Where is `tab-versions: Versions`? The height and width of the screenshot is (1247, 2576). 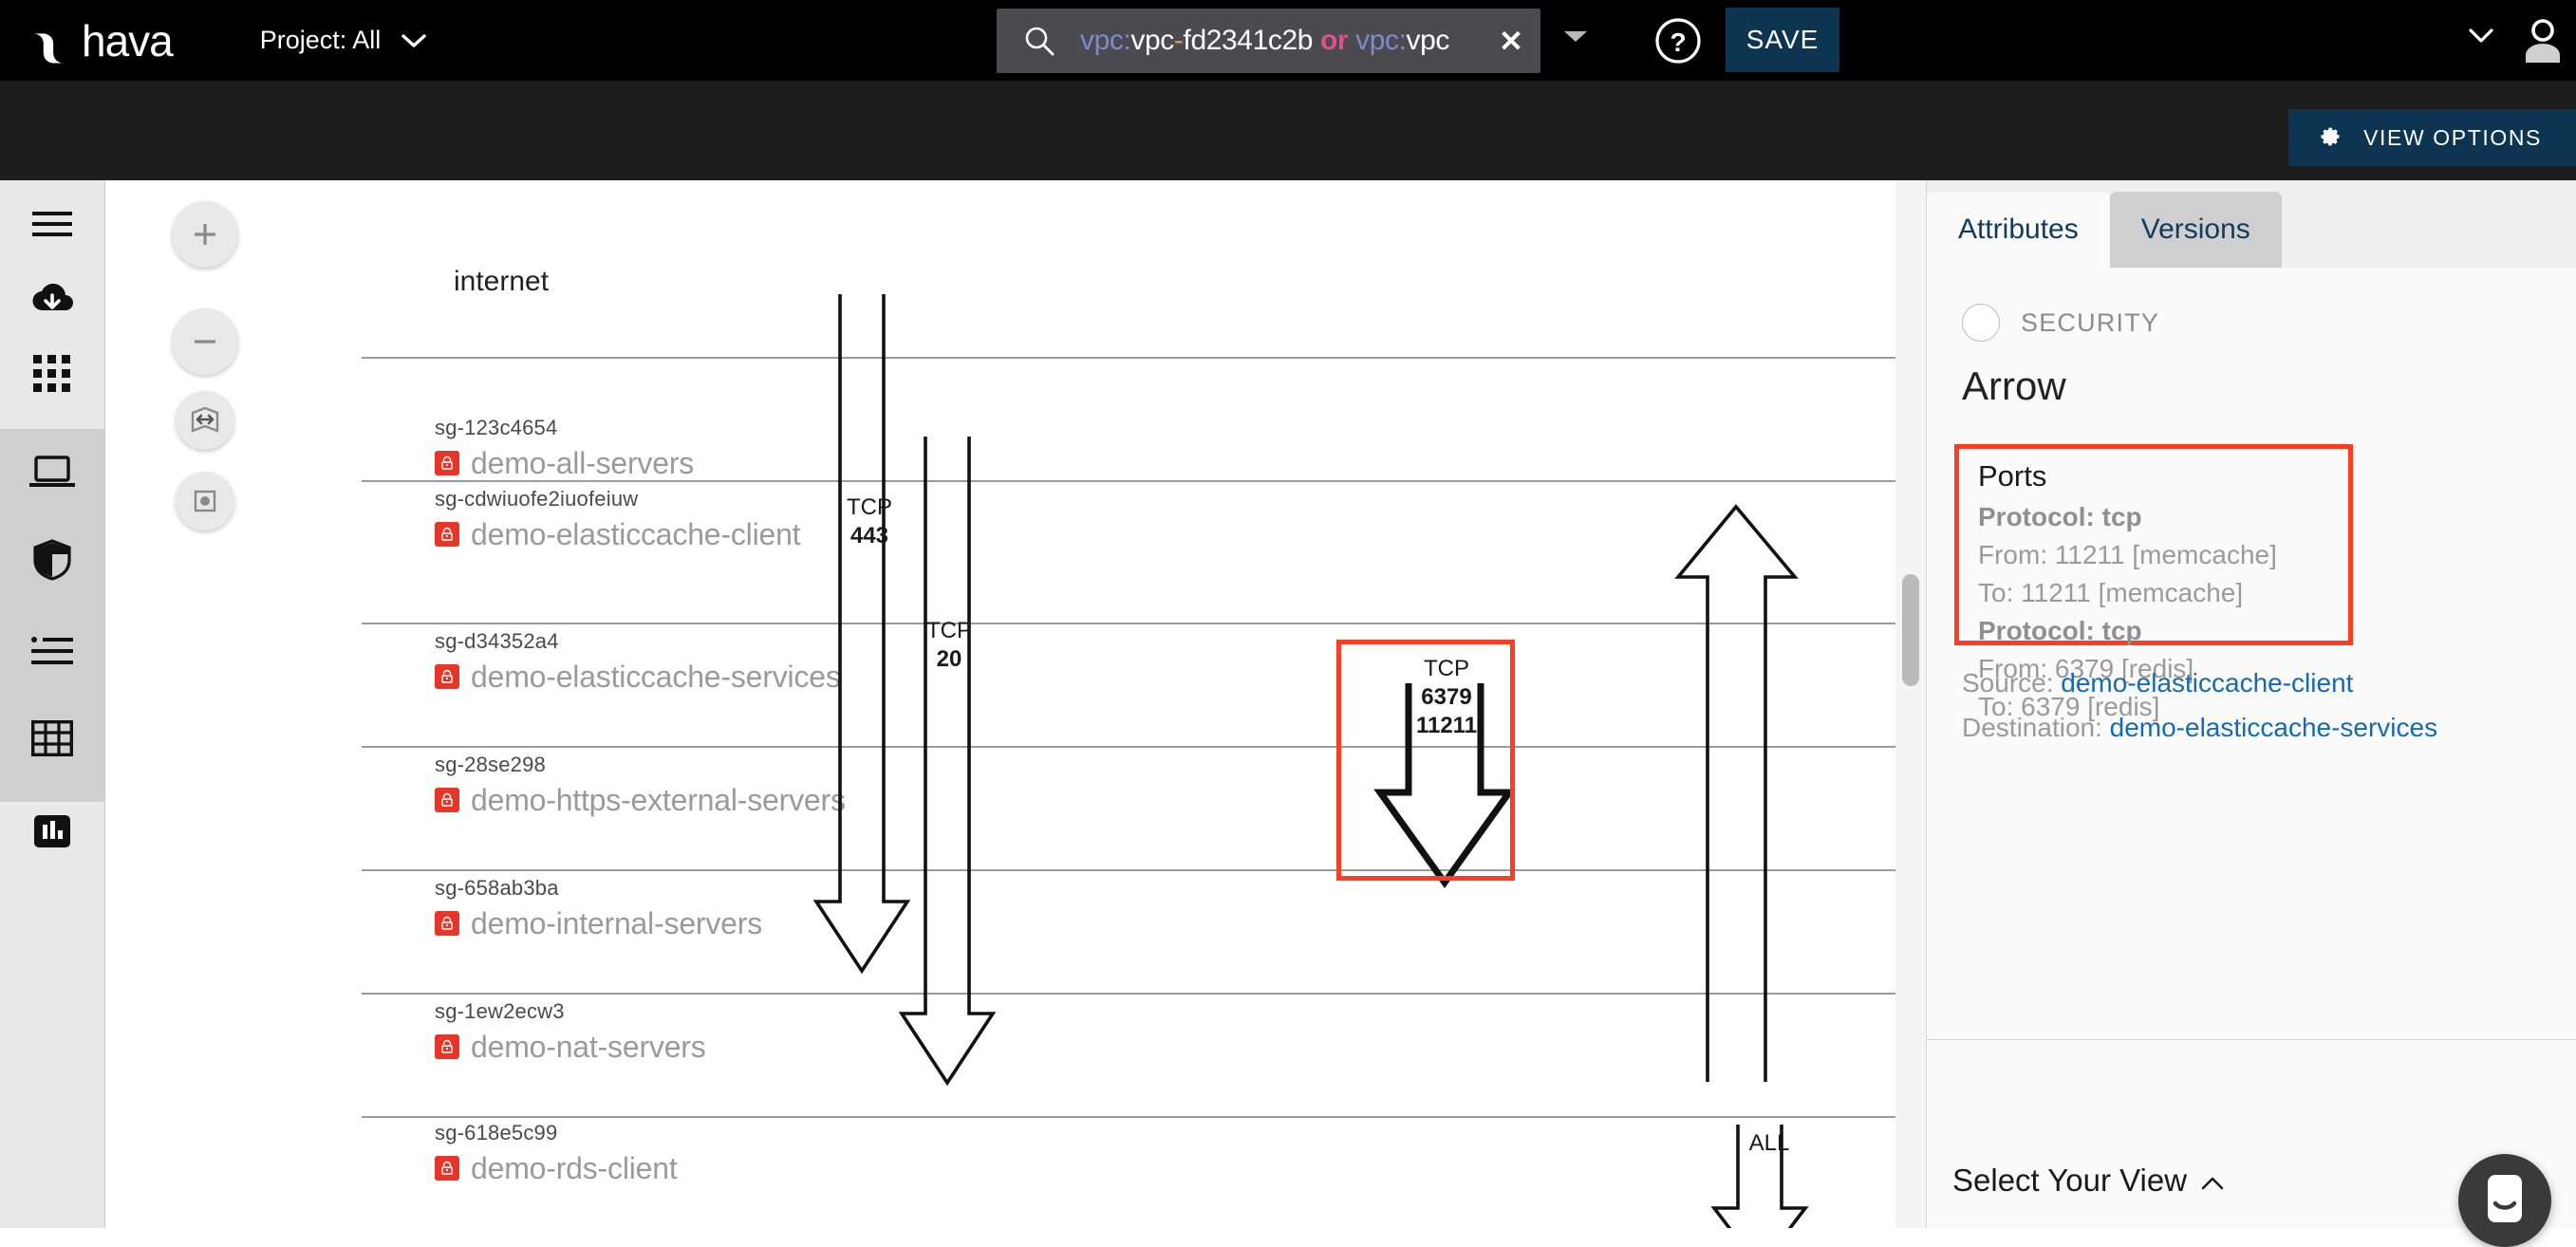 tab-versions: Versions is located at coordinates (2195, 230).